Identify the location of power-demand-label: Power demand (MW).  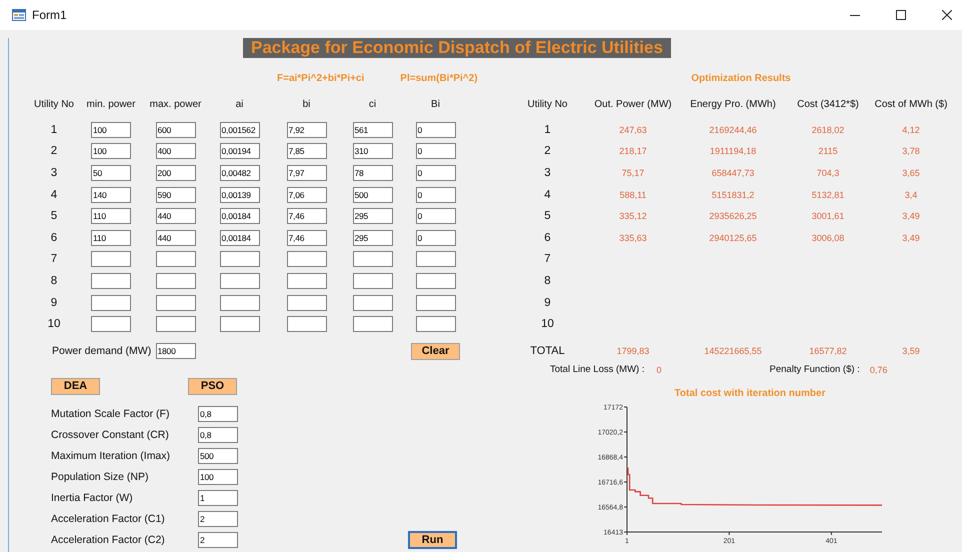
(101, 351).